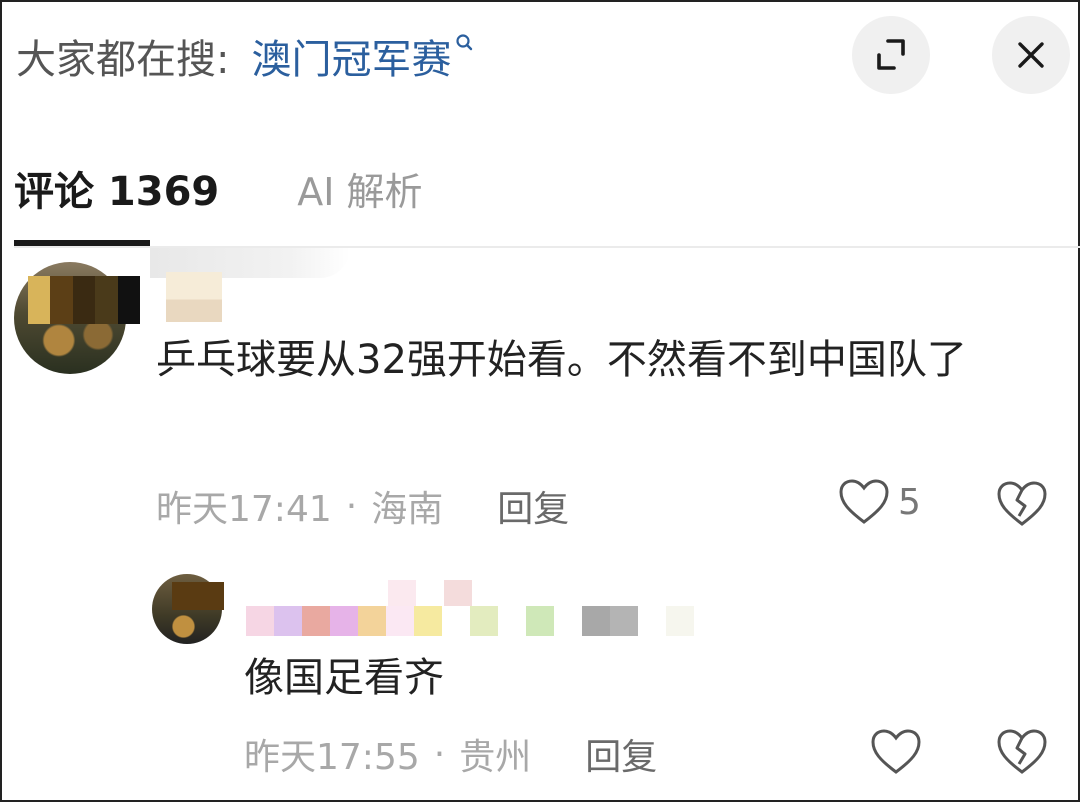  Describe the element at coordinates (464, 42) in the screenshot. I see `search-icon` at that location.